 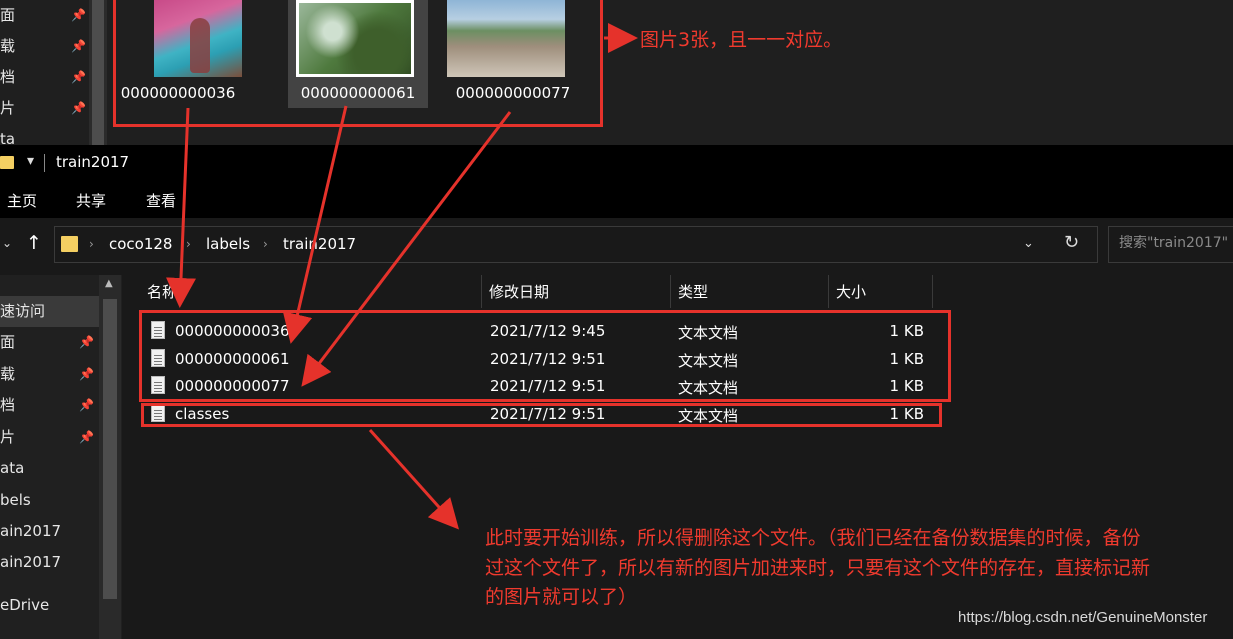 What do you see at coordinates (561, 597) in the screenshot?
I see `annotation-note-line3: 的图片就可以了）` at bounding box center [561, 597].